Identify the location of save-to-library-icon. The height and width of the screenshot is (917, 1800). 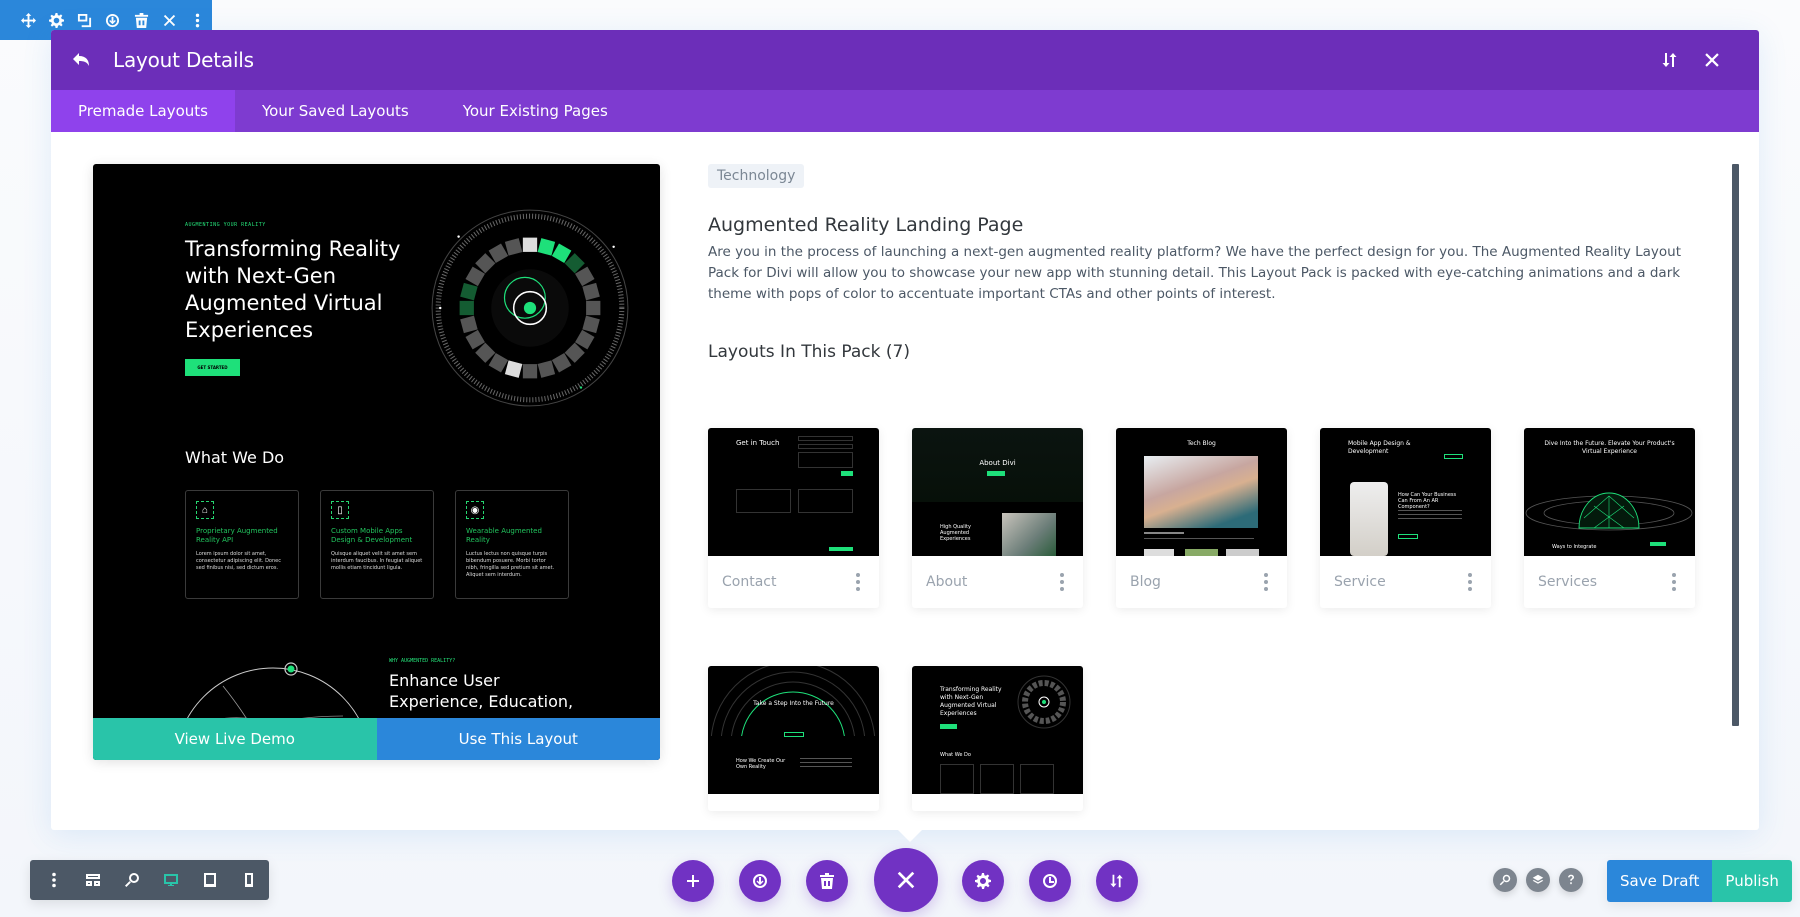
(760, 881).